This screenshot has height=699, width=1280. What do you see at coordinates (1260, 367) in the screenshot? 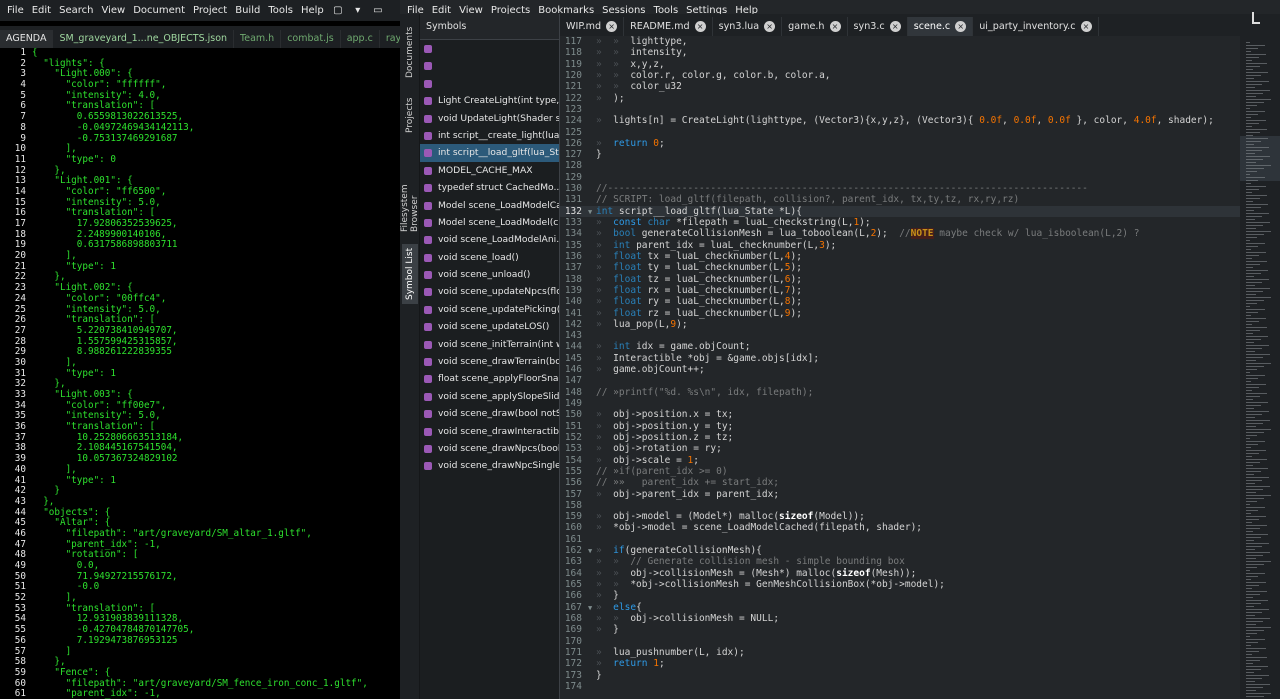
I see `minimap` at bounding box center [1260, 367].